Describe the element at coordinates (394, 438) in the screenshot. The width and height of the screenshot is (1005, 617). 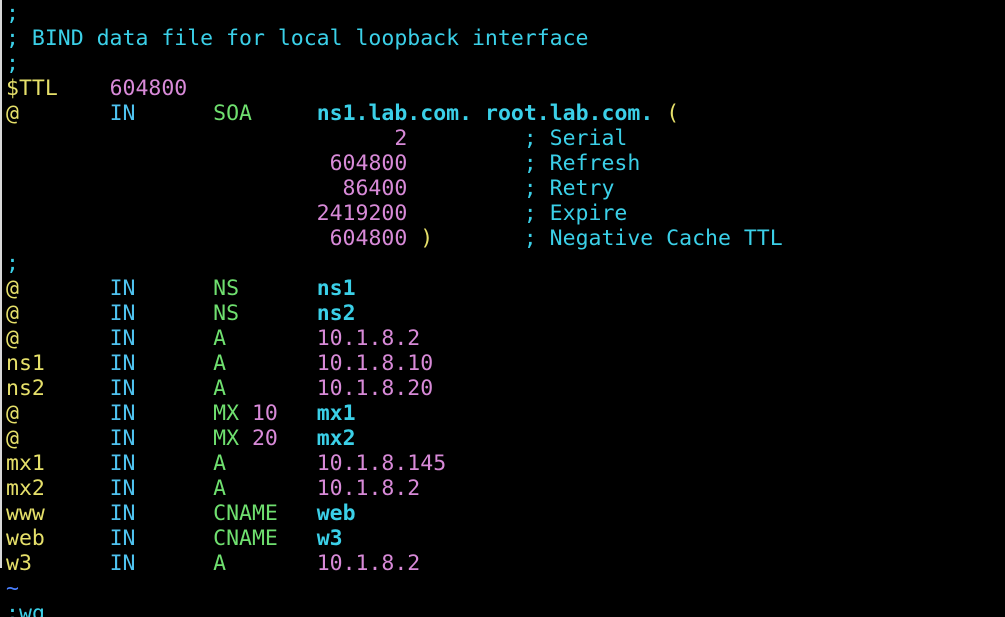
I see `buffer-line: @ IN MX 20 mx2` at that location.